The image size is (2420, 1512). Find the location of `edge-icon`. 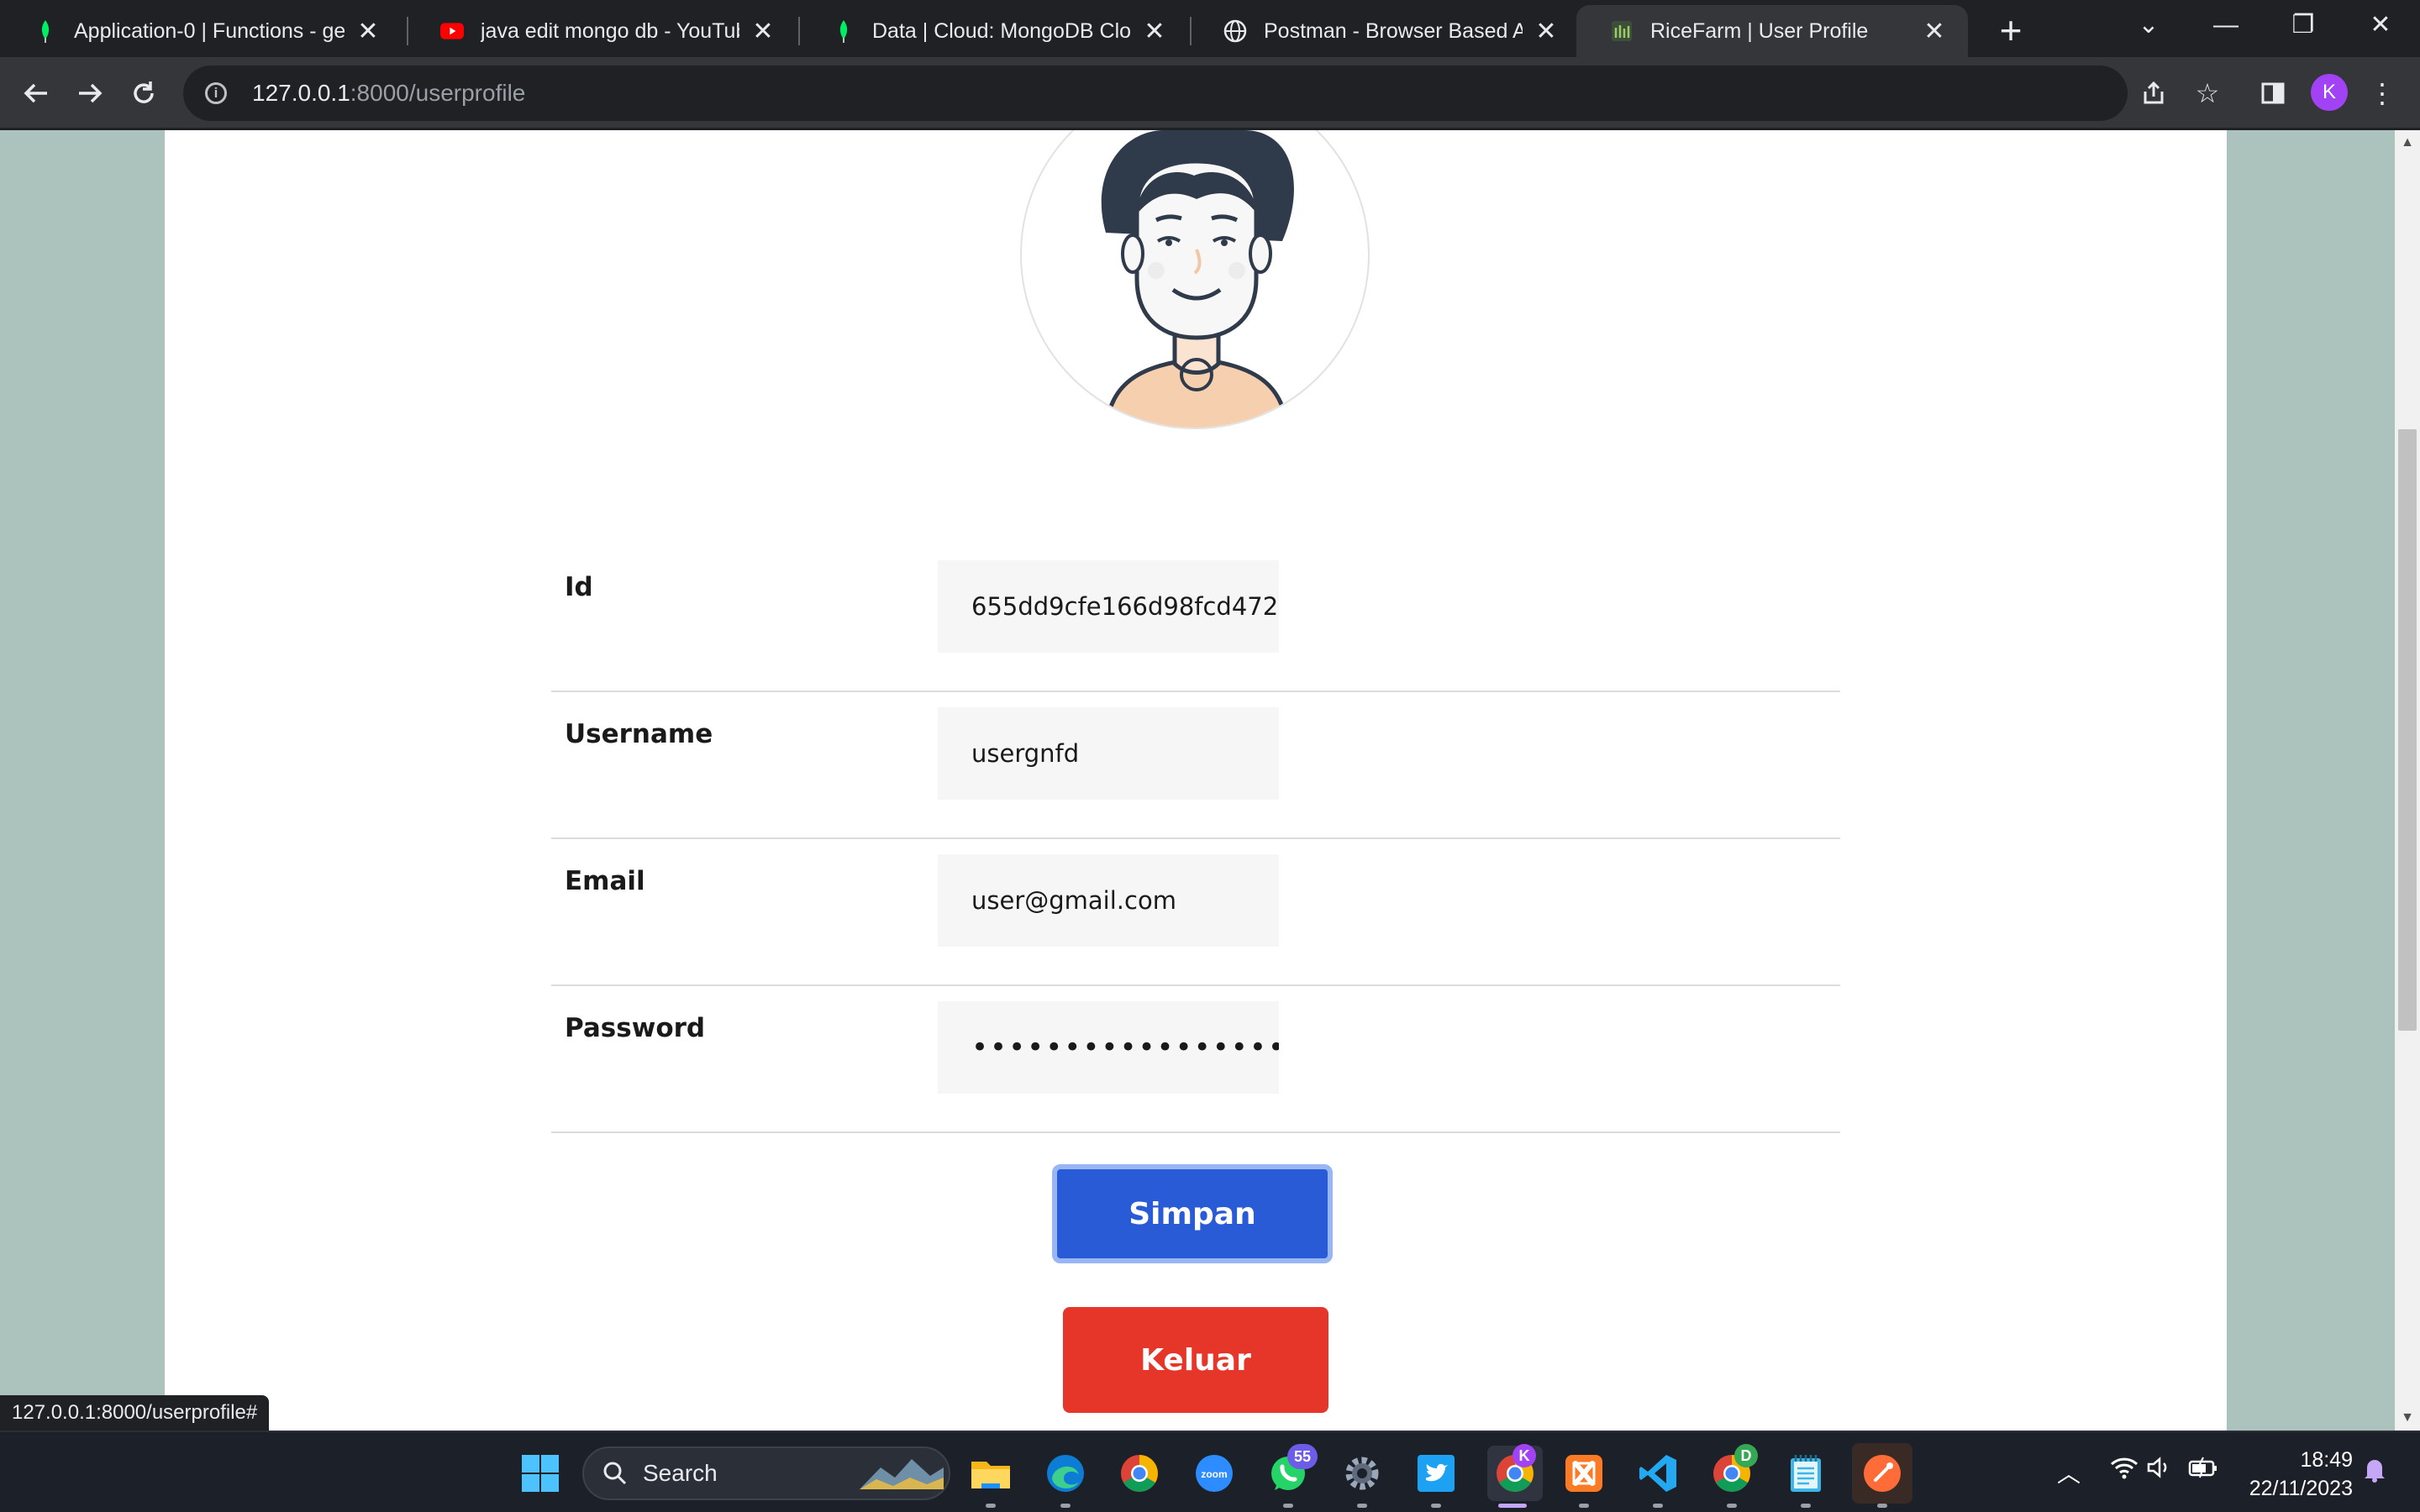

edge-icon is located at coordinates (1065, 1473).